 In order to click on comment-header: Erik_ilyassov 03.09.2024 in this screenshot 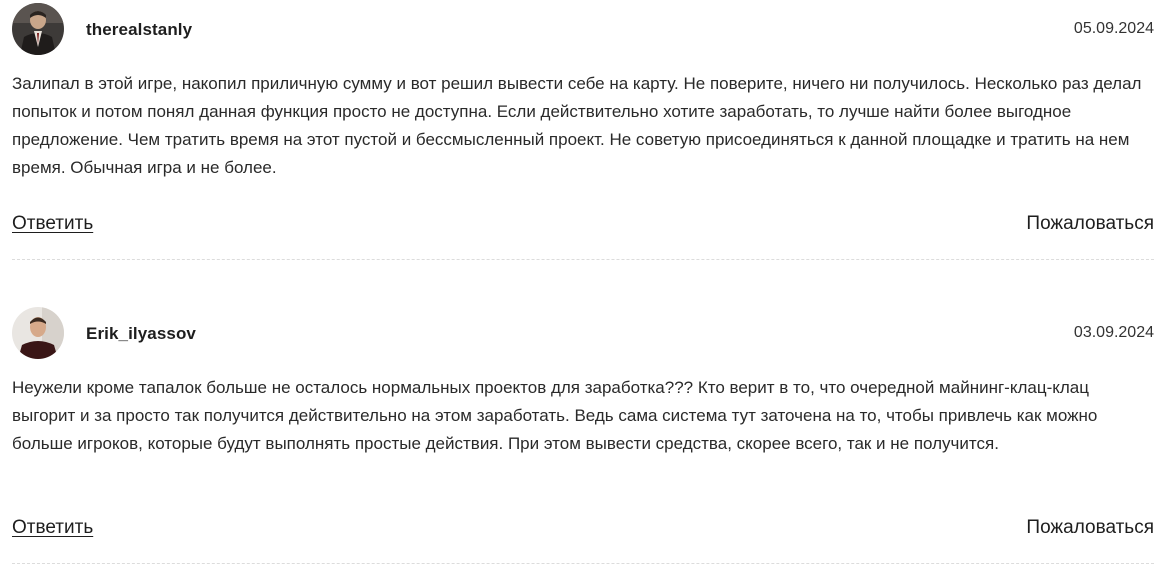, I will do `click(583, 334)`.